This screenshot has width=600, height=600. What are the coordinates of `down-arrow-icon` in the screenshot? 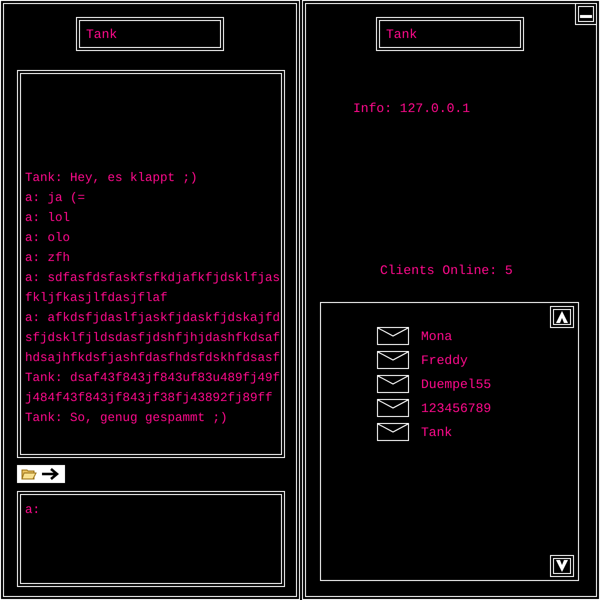 It's located at (562, 566).